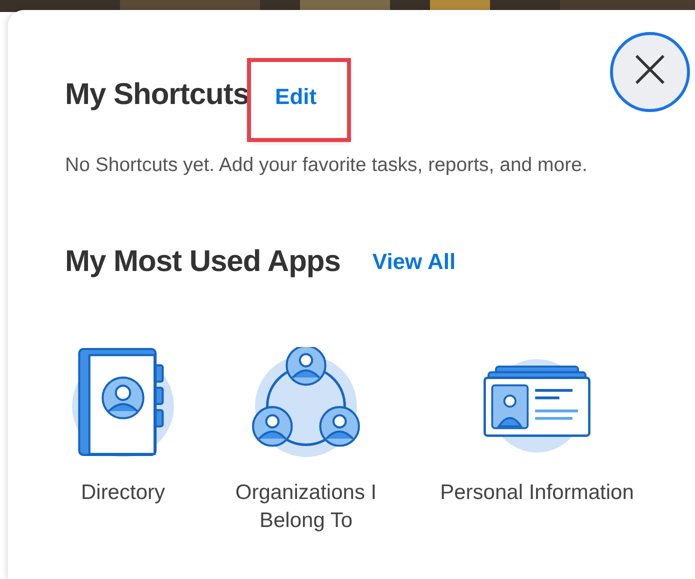  What do you see at coordinates (650, 72) in the screenshot?
I see `close-button: ×` at bounding box center [650, 72].